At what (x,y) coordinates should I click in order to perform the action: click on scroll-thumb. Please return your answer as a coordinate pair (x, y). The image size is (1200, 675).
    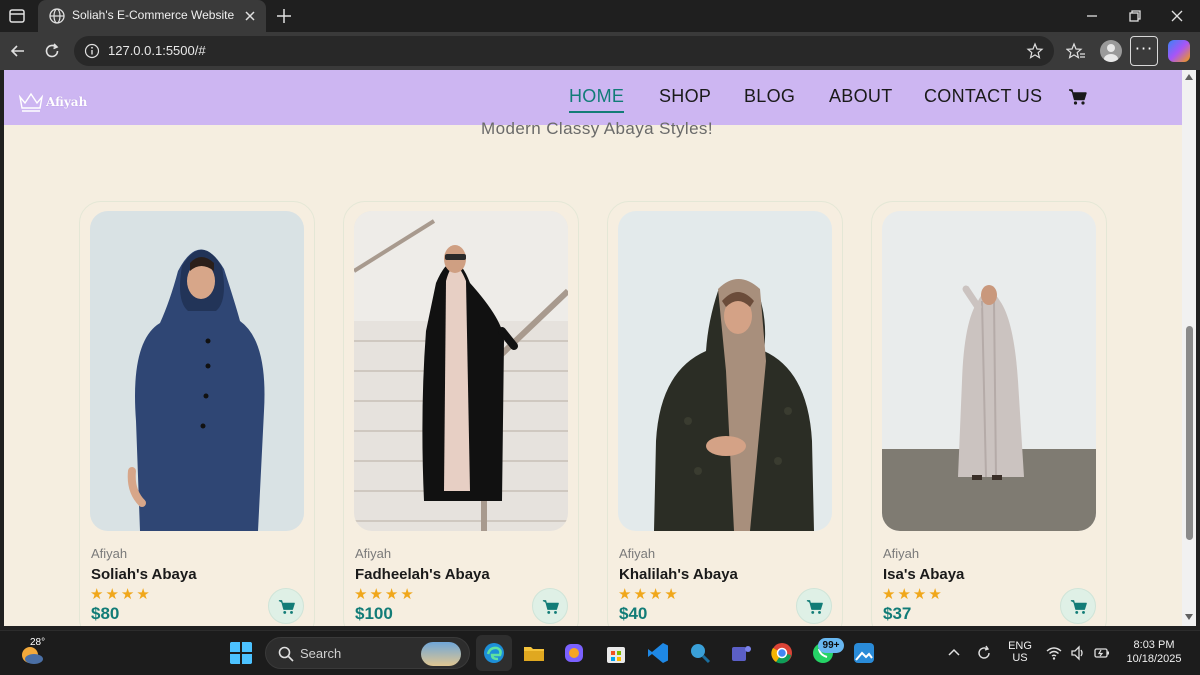
    Looking at the image, I should click on (1189, 433).